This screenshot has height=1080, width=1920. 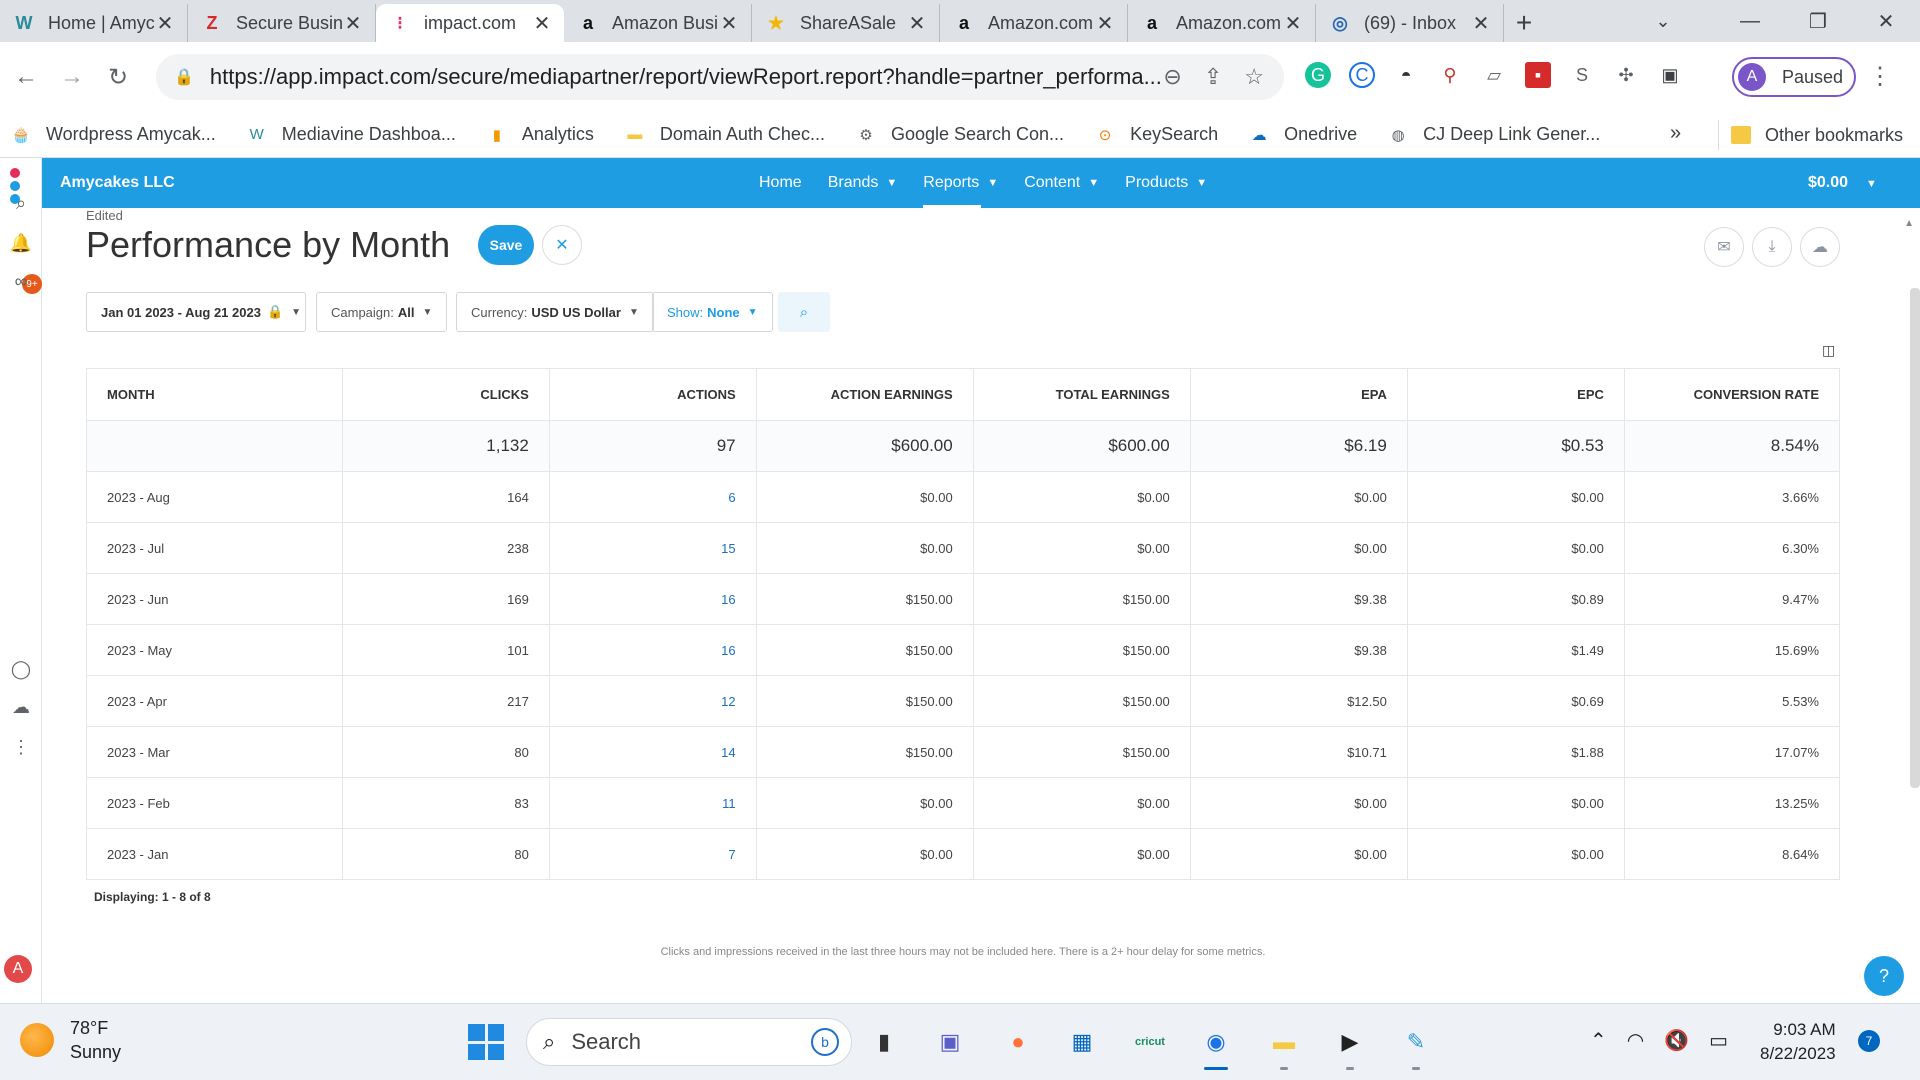 I want to click on back-arrow-icon: ←, so click(x=26, y=77).